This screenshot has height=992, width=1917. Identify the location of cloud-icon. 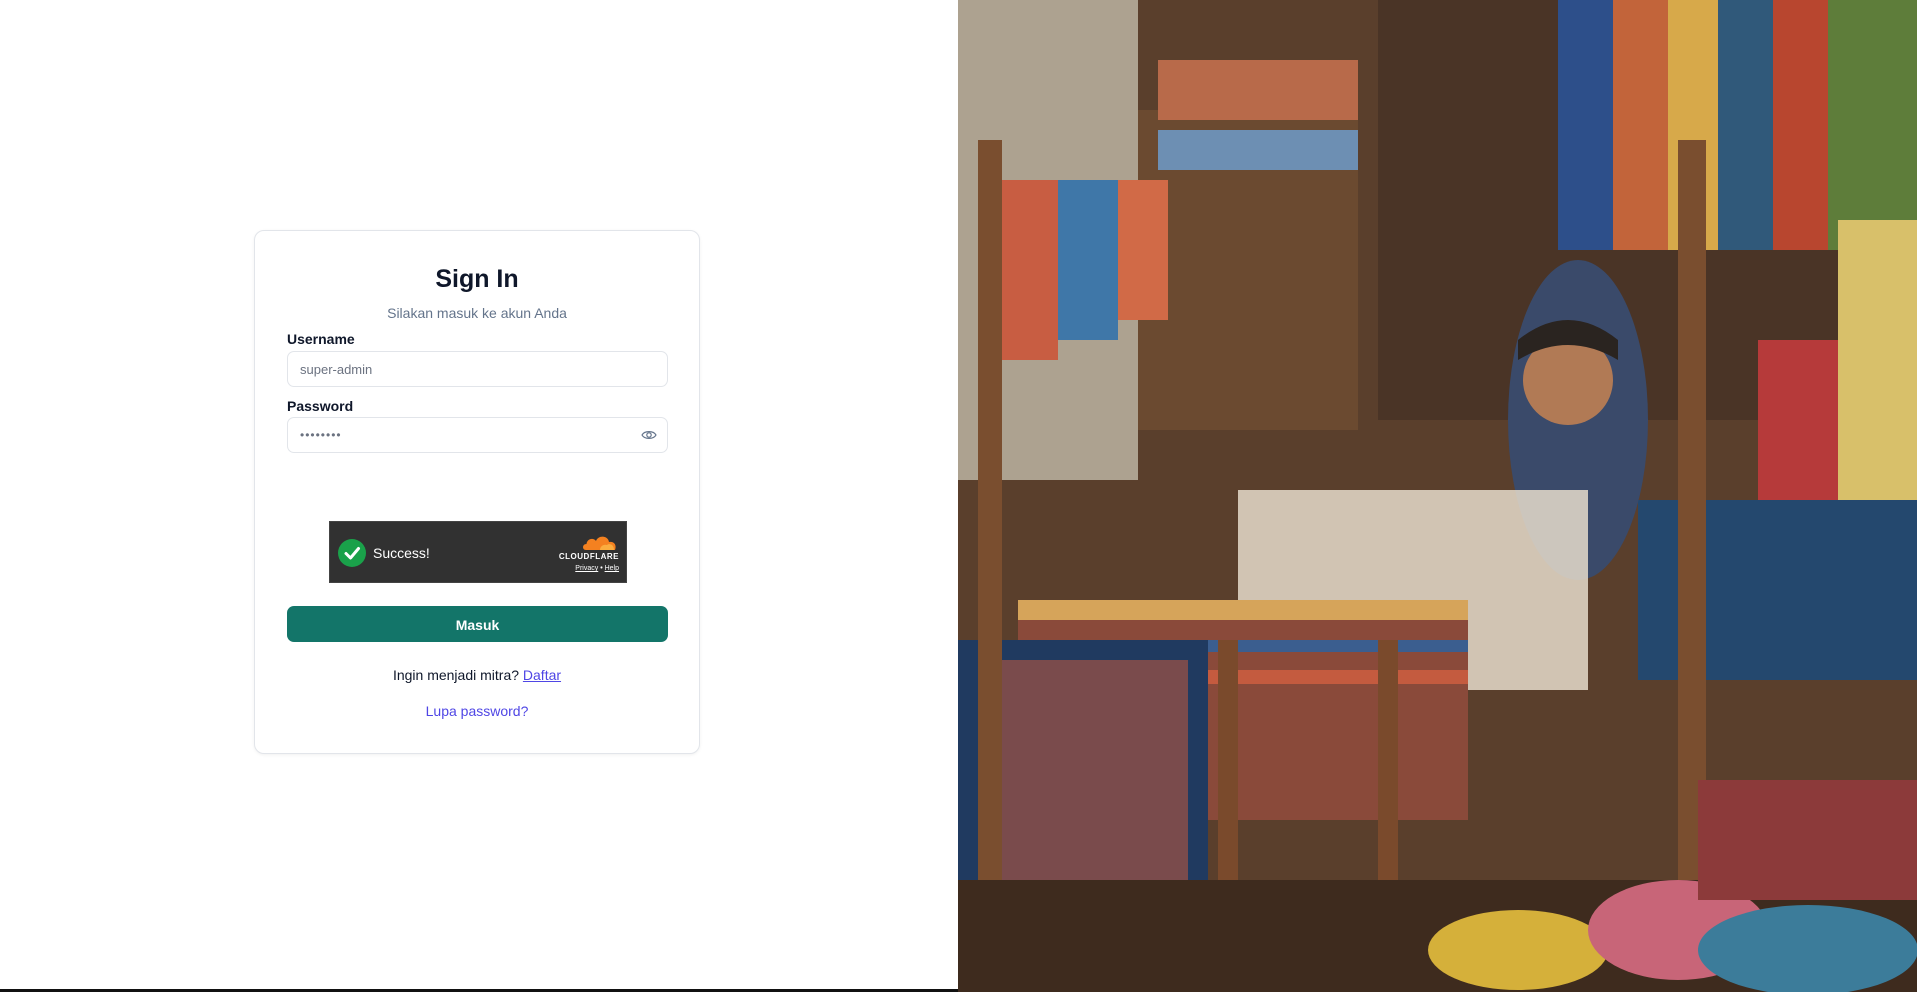
(599, 543).